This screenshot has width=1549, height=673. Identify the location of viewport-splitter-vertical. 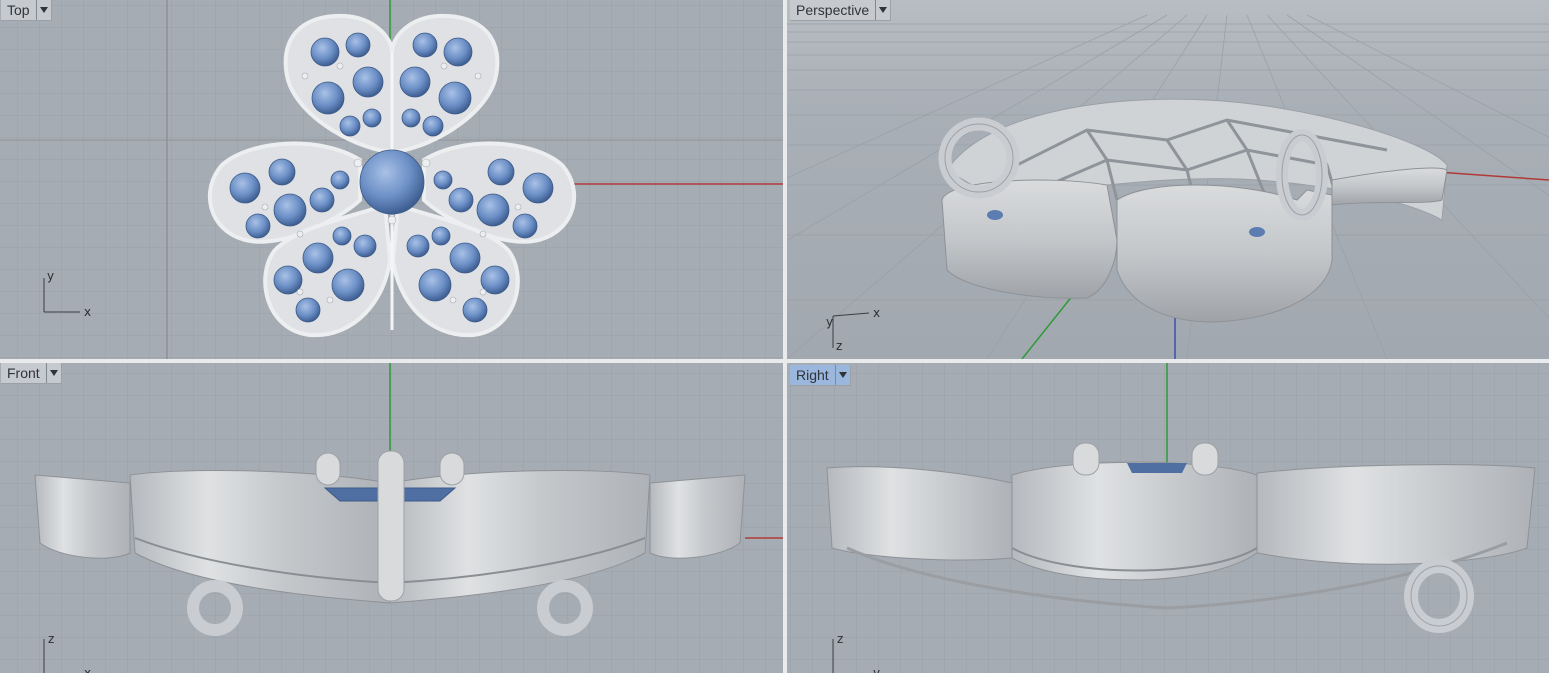
(785, 336).